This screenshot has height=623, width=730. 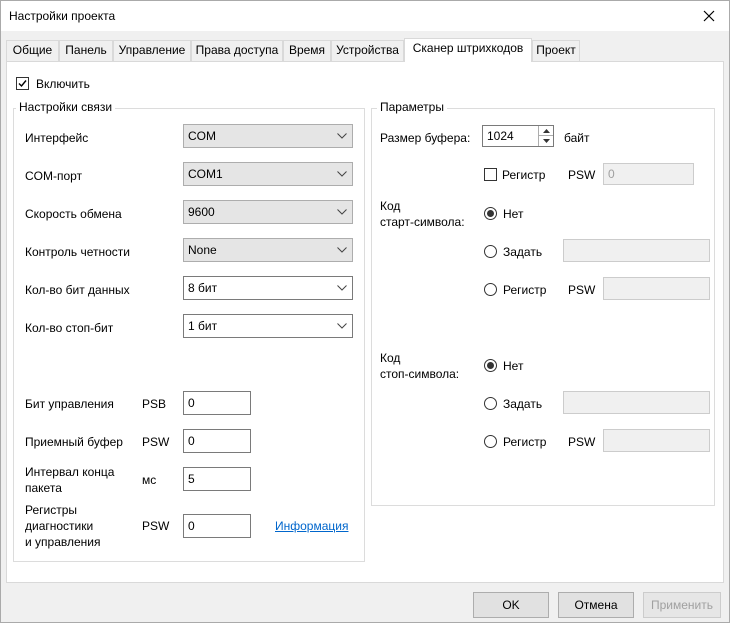 What do you see at coordinates (268, 136) in the screenshot?
I see `interface-select: COM` at bounding box center [268, 136].